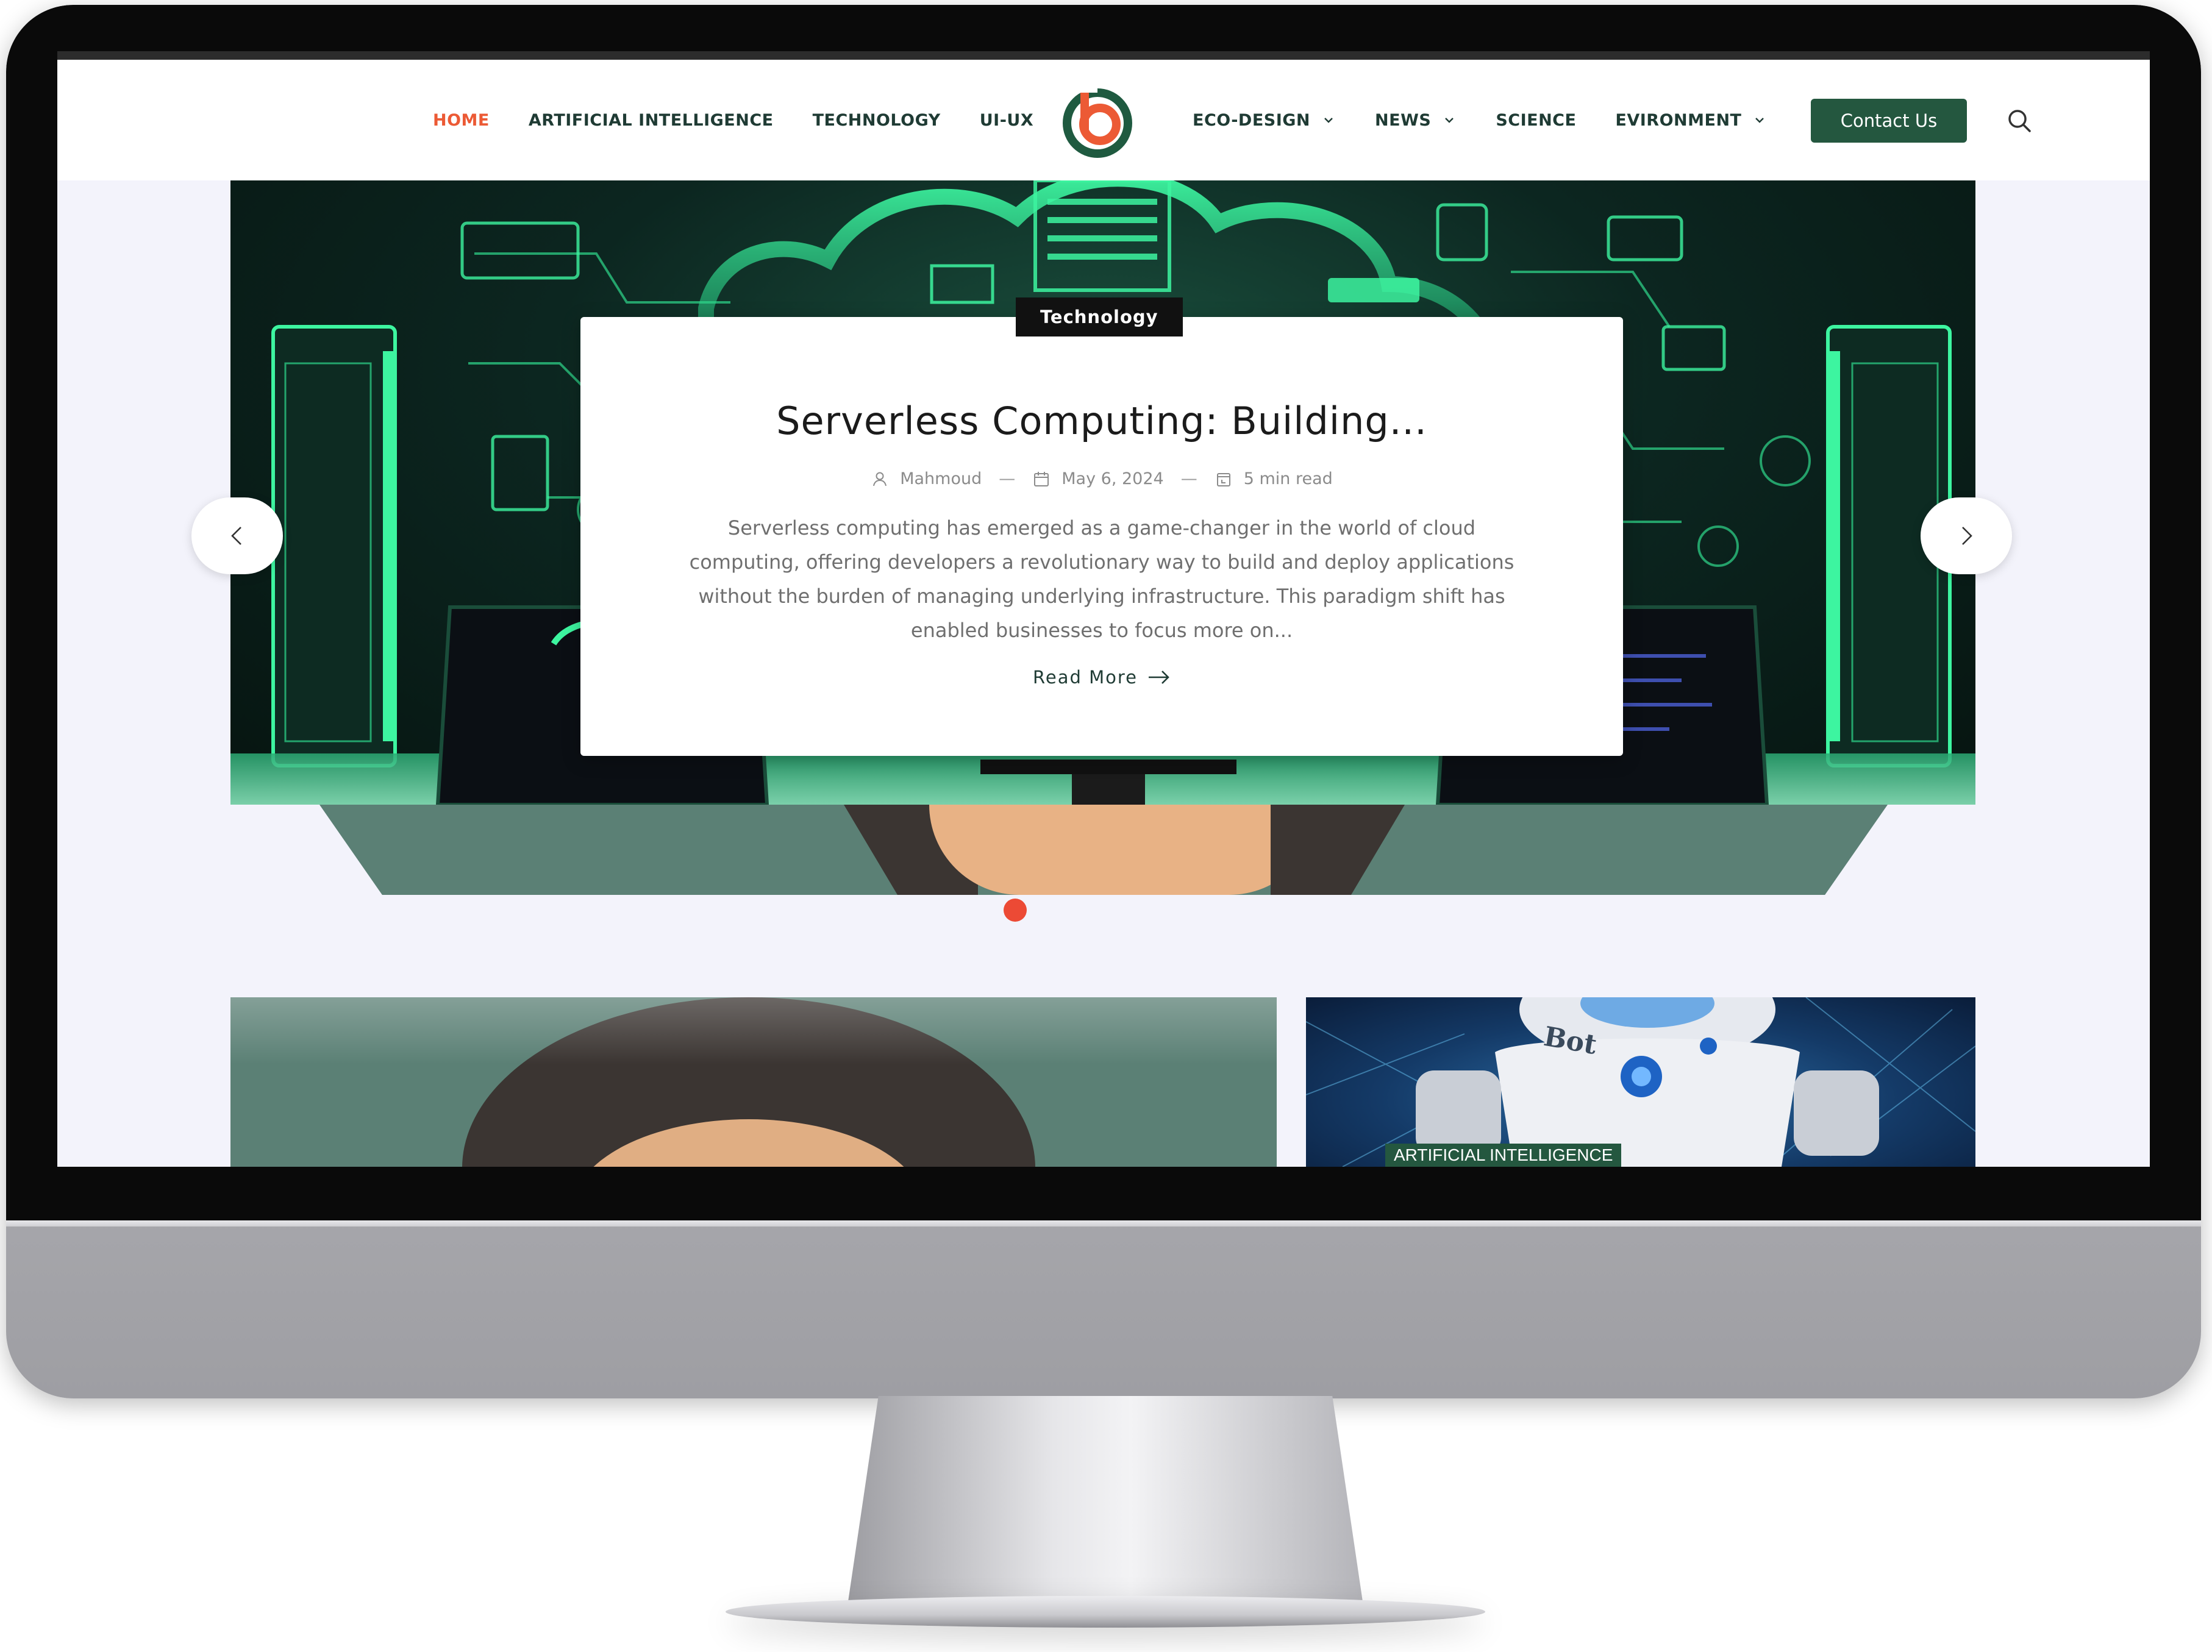  I want to click on nav-item-label: SCIENCE, so click(1536, 120).